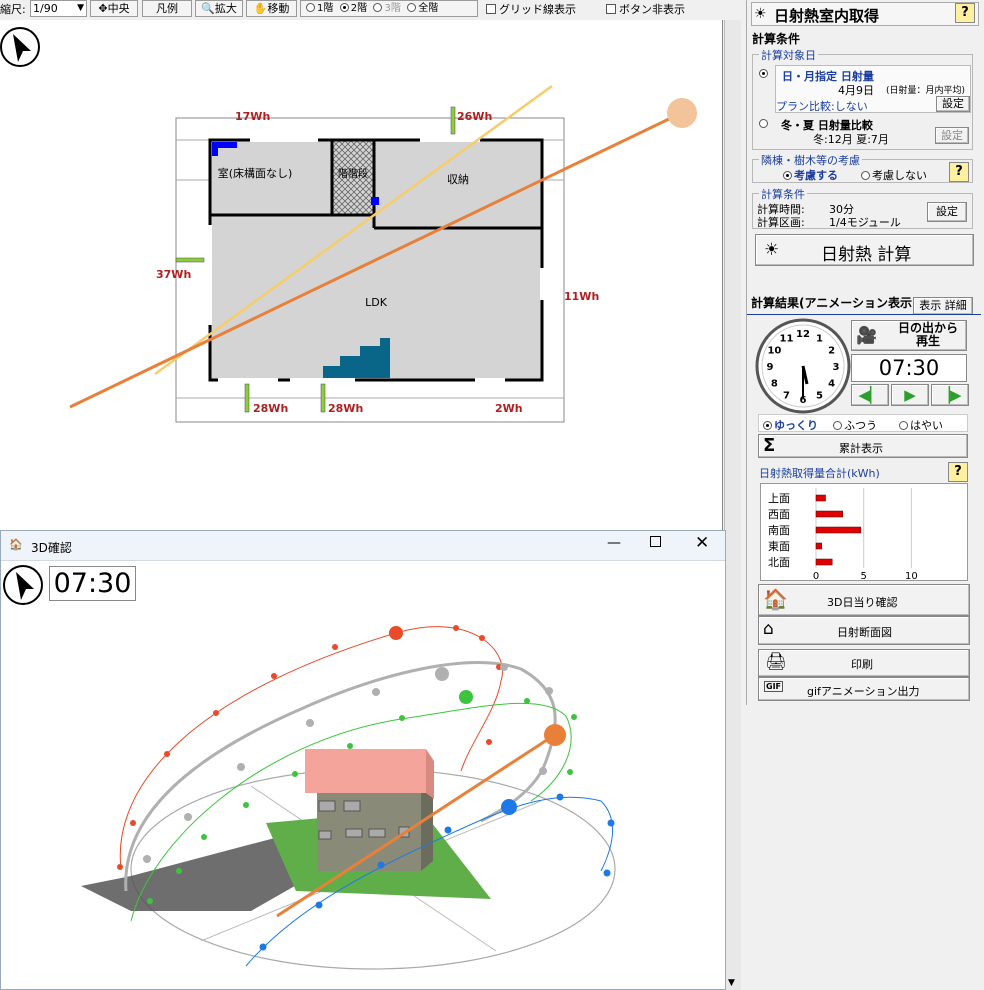  Describe the element at coordinates (816, 576) in the screenshot. I see `chart-tick-label: 0` at that location.